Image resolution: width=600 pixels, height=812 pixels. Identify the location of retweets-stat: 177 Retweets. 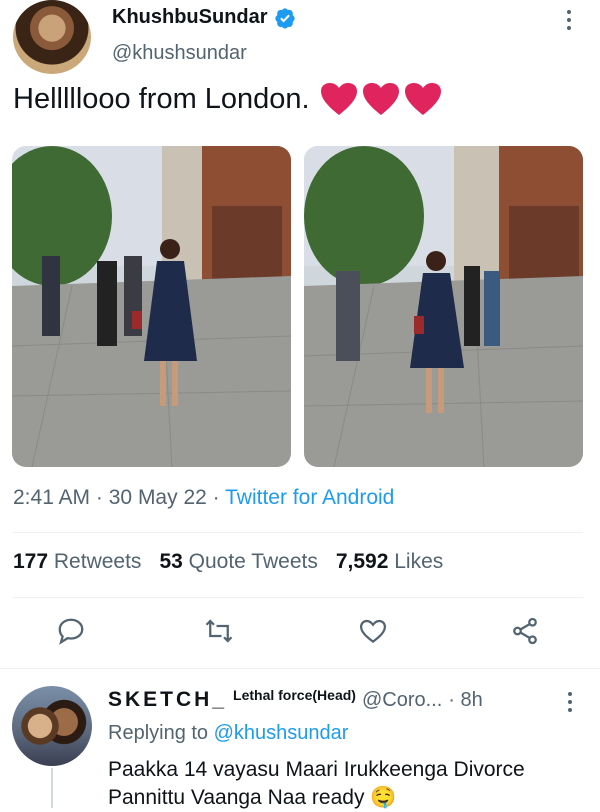
(77, 562).